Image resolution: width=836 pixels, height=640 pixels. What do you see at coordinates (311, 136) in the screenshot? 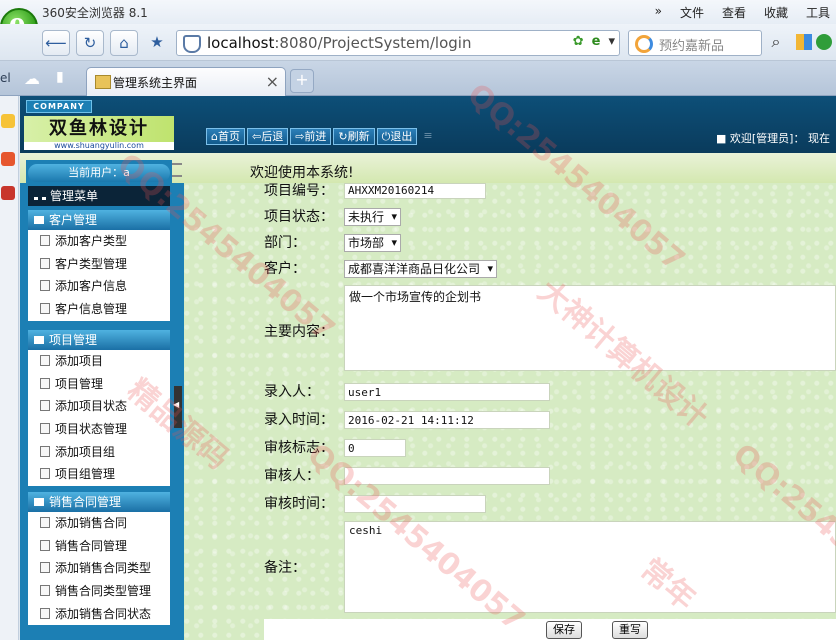
I see `nav-forward-button: ⇨前进` at bounding box center [311, 136].